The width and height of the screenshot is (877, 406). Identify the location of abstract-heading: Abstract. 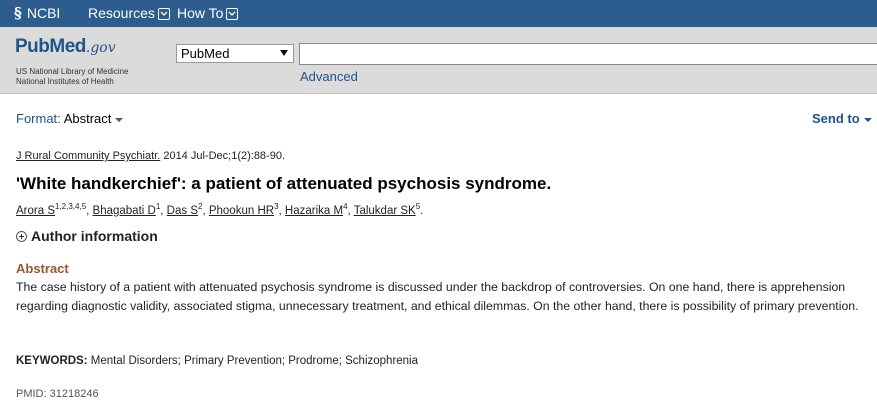
(42, 268).